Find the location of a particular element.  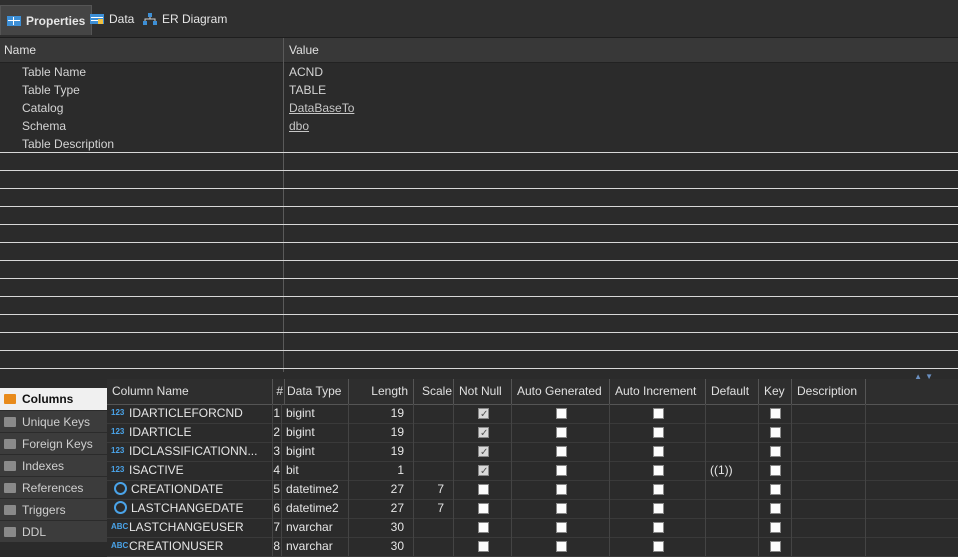

num-cell: 1 is located at coordinates (277, 413).